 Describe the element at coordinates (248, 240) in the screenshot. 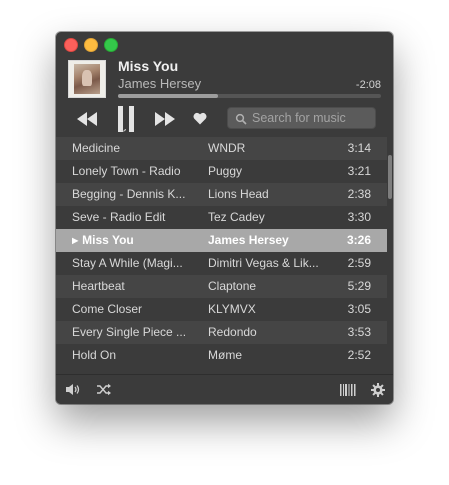

I see `track-artist: James Hersey` at that location.